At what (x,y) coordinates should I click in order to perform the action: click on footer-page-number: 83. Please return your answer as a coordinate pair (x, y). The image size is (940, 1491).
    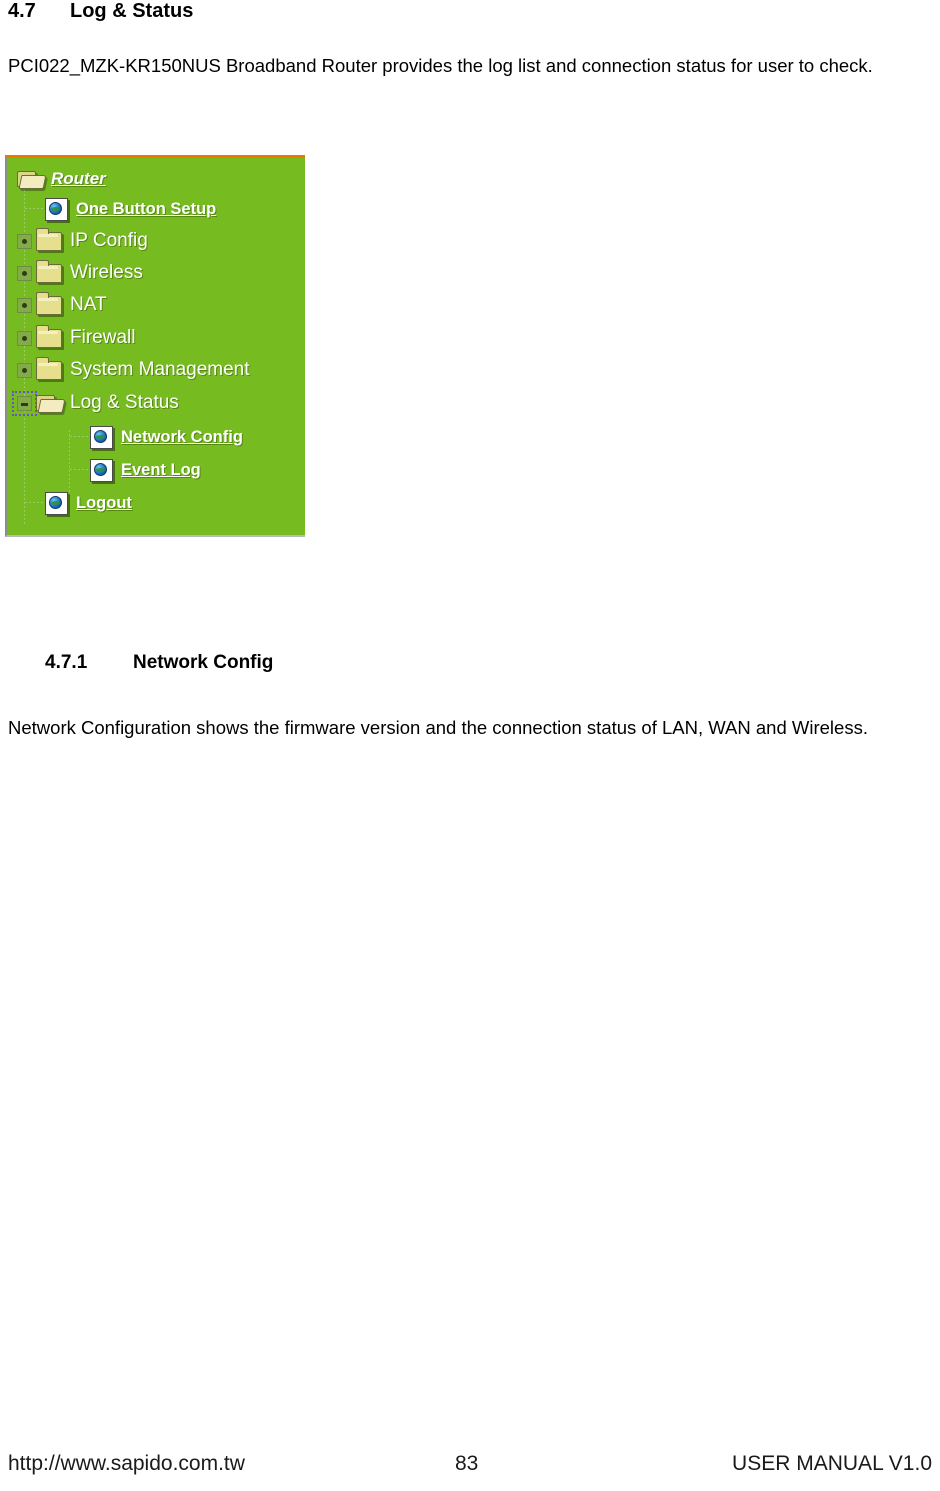
    Looking at the image, I should click on (467, 1463).